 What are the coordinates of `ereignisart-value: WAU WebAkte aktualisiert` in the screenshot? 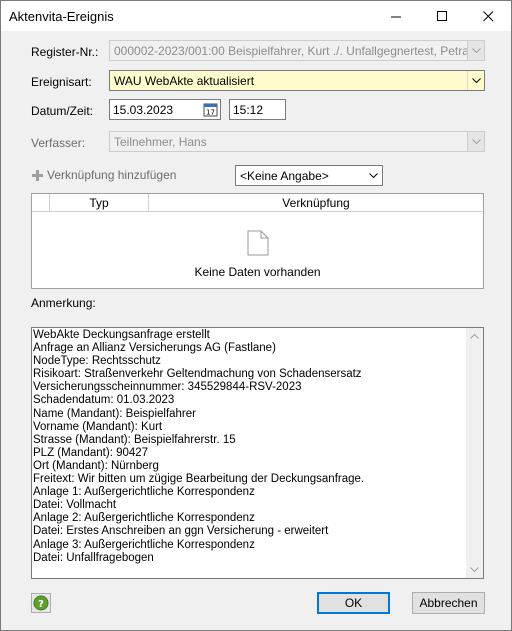 It's located at (184, 80).